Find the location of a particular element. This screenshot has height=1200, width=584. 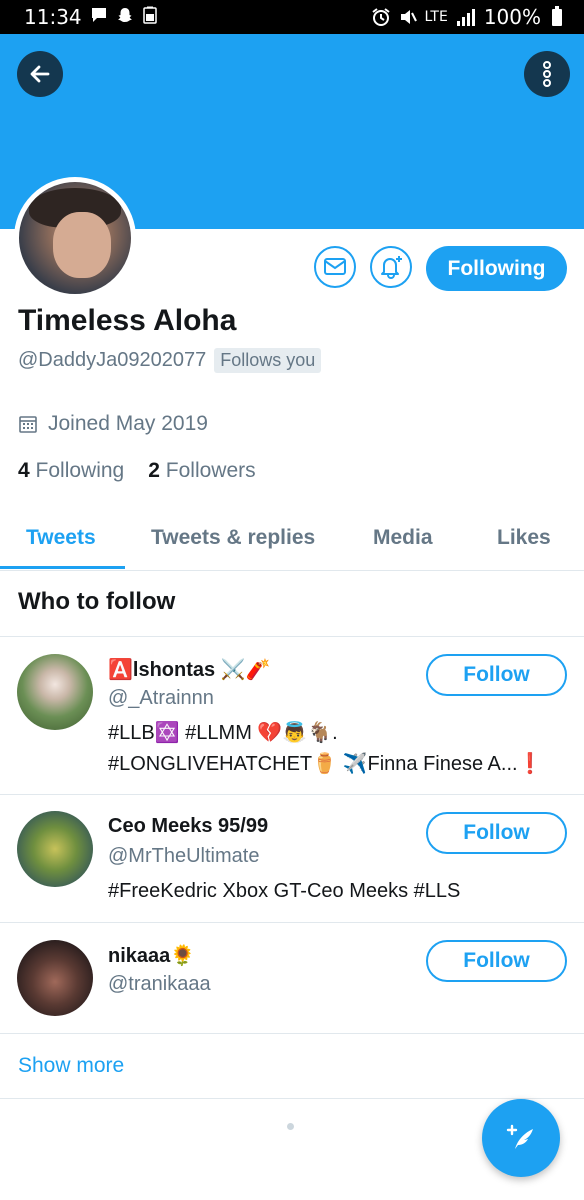

calendar-icon is located at coordinates (28, 424).